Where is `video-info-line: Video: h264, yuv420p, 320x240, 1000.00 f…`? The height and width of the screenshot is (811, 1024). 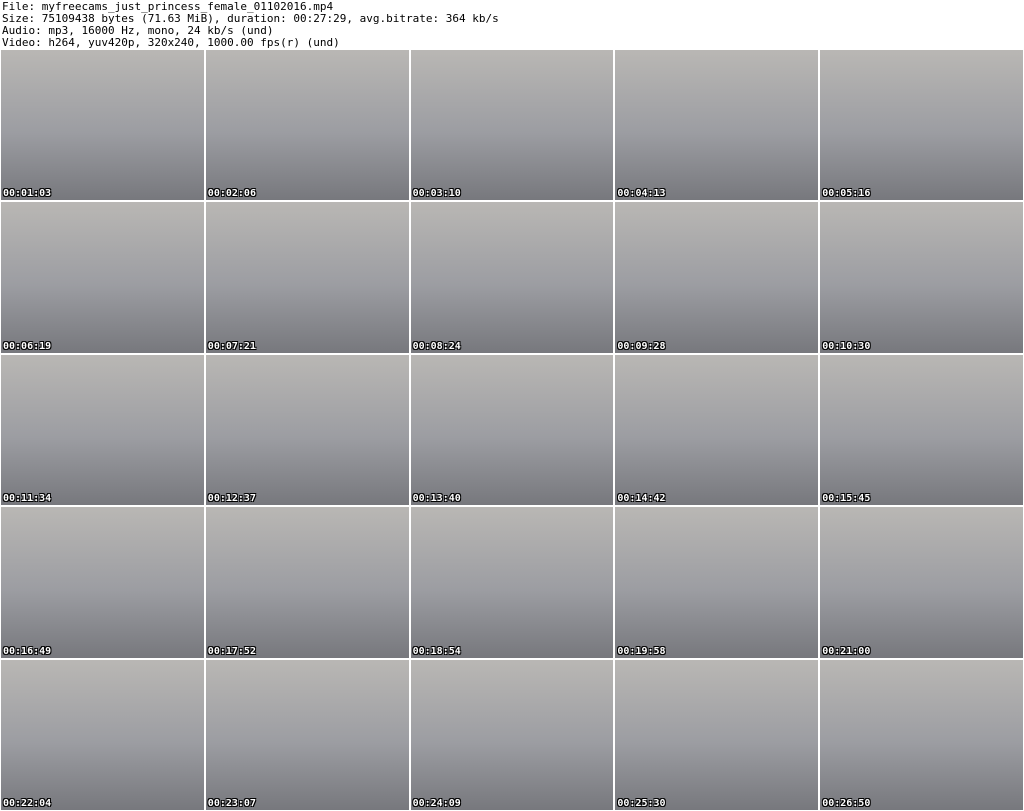 video-info-line: Video: h264, yuv420p, 320x240, 1000.00 f… is located at coordinates (171, 42).